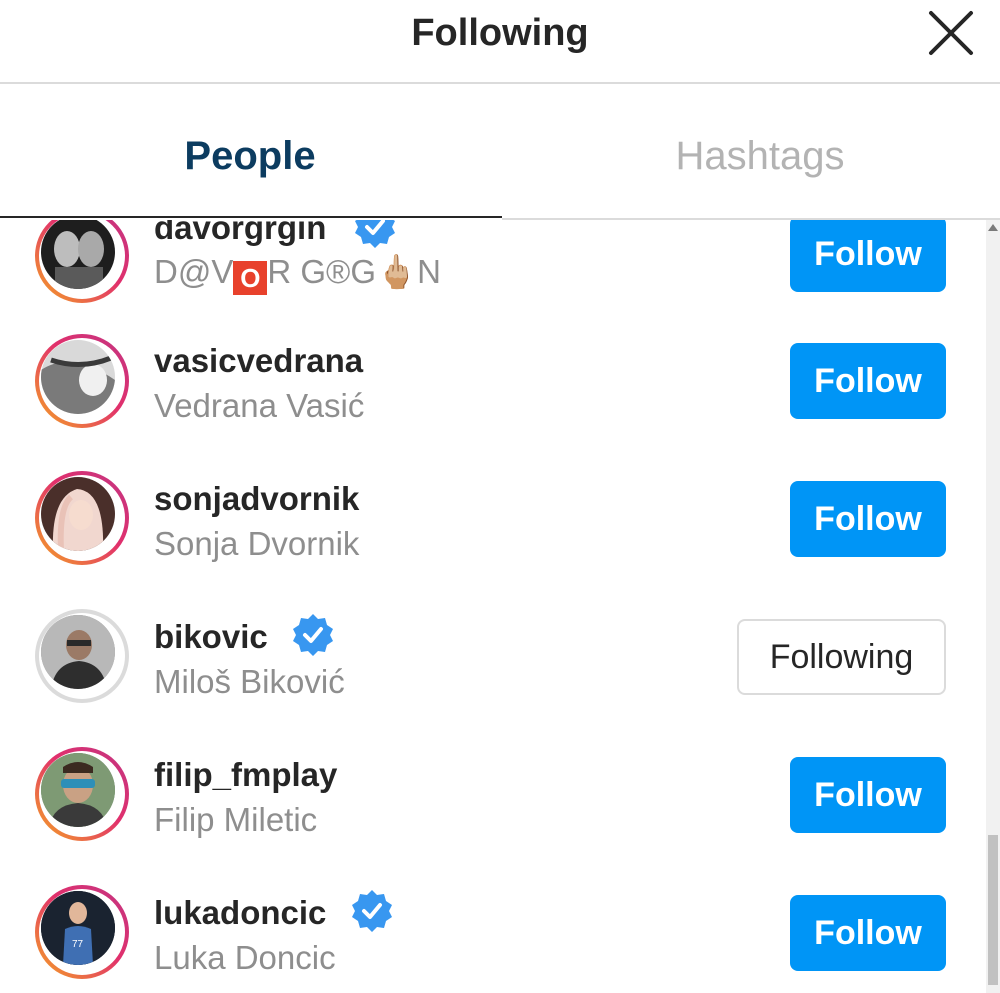  Describe the element at coordinates (78, 944) in the screenshot. I see `svg-text: 77` at that location.